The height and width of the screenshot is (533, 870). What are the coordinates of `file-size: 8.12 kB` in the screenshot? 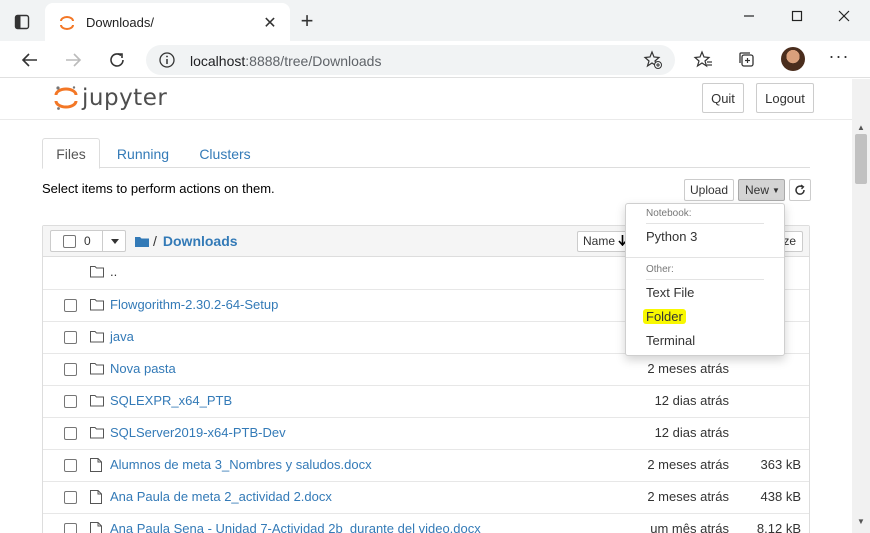 It's located at (778, 527).